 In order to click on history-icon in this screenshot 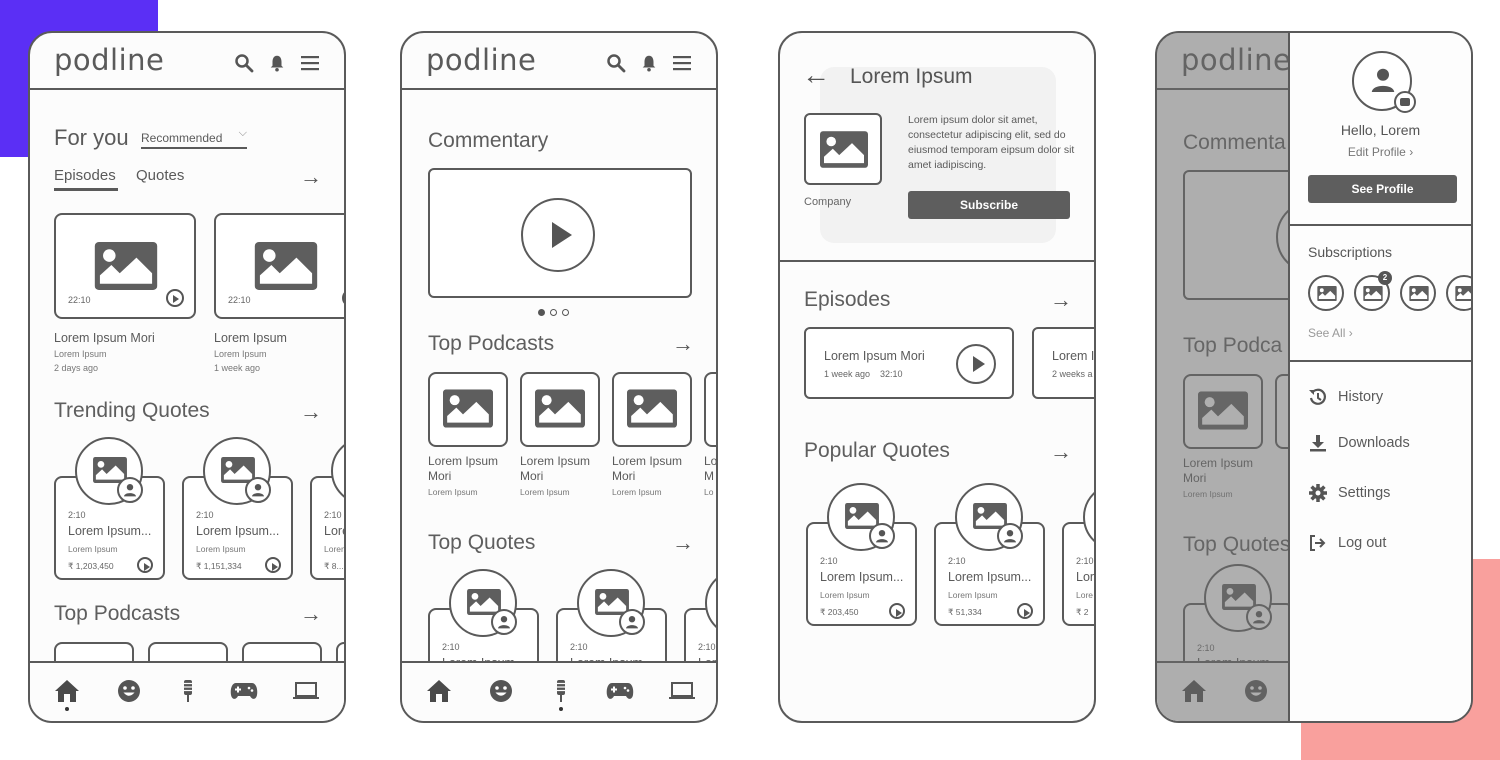, I will do `click(1317, 396)`.